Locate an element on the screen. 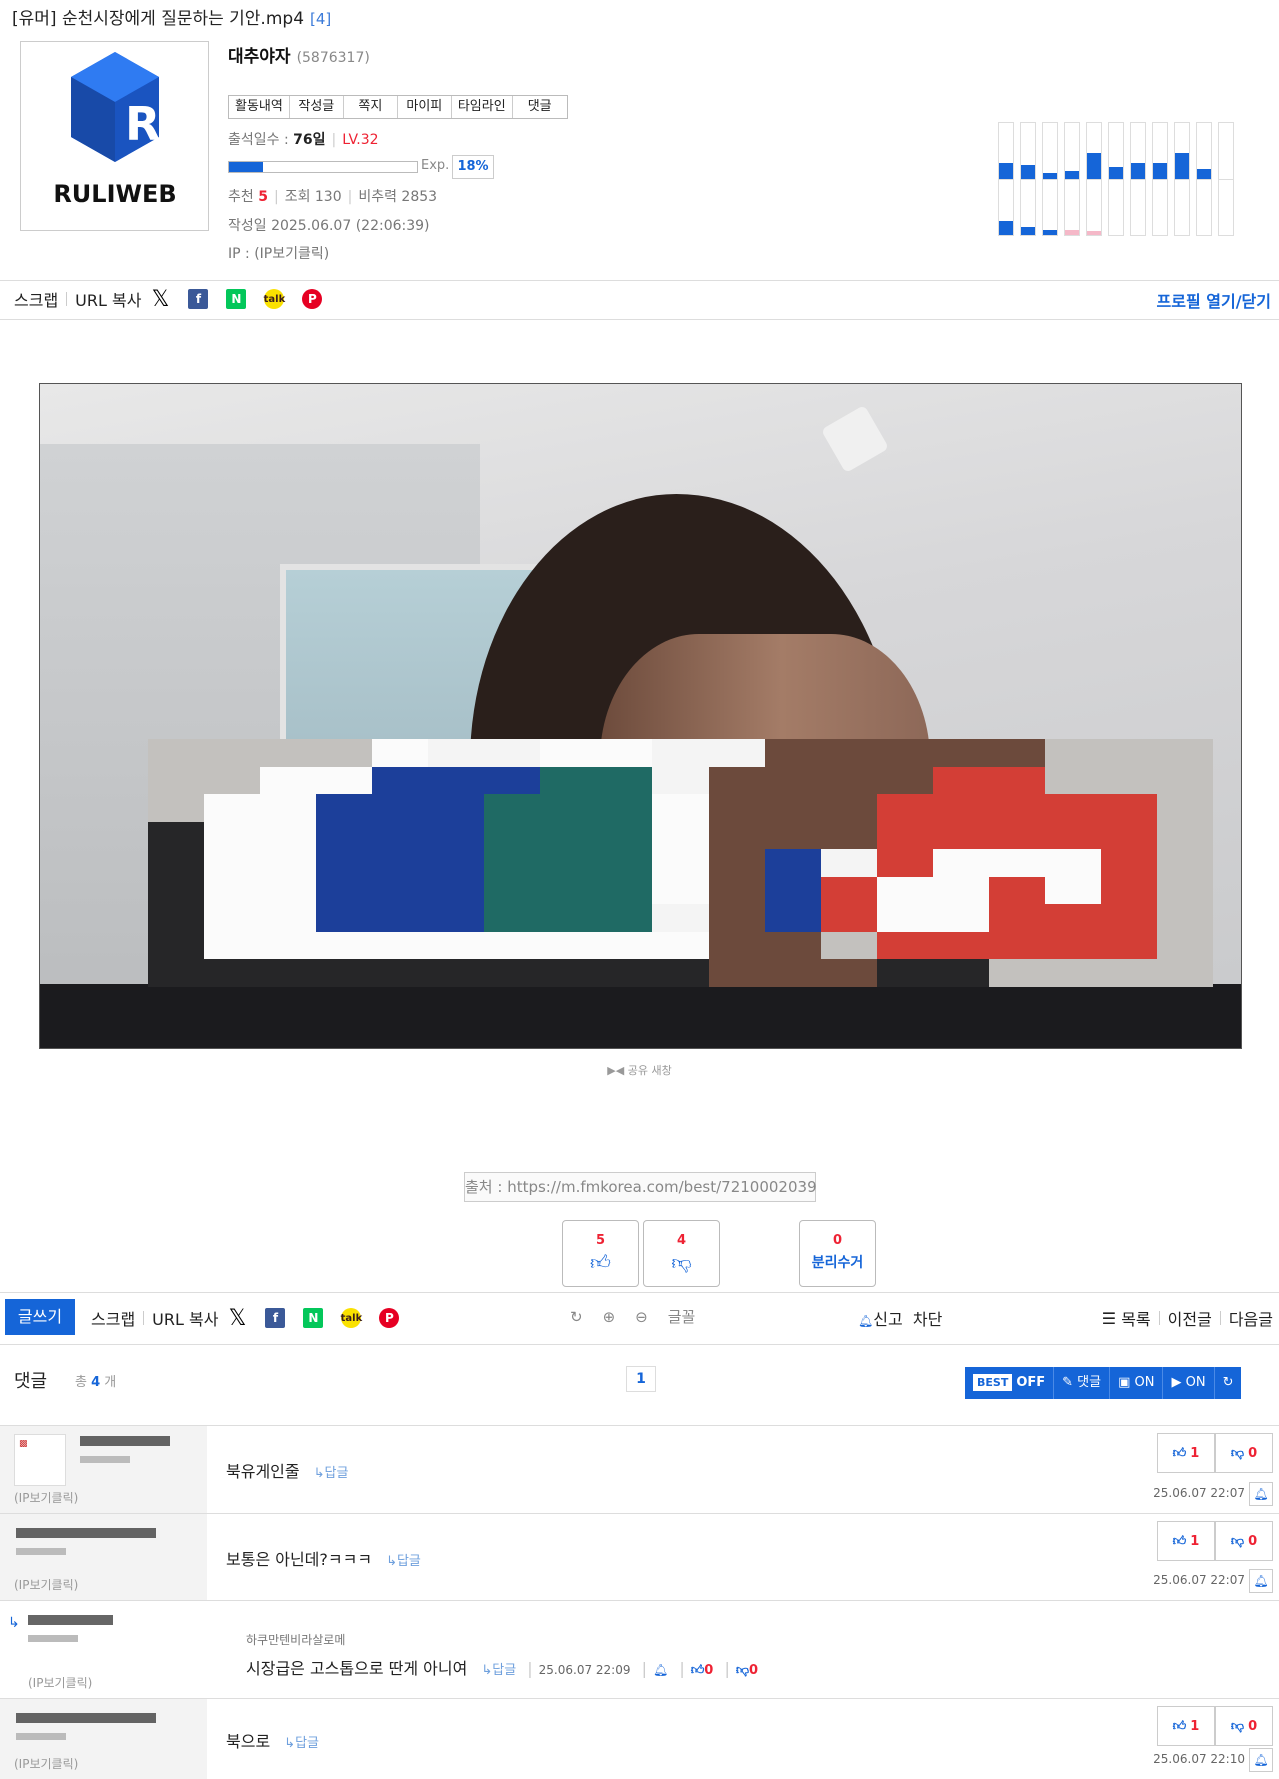 The width and height of the screenshot is (1279, 1779). ip-line: IP : (IP보기클릭) is located at coordinates (278, 253).